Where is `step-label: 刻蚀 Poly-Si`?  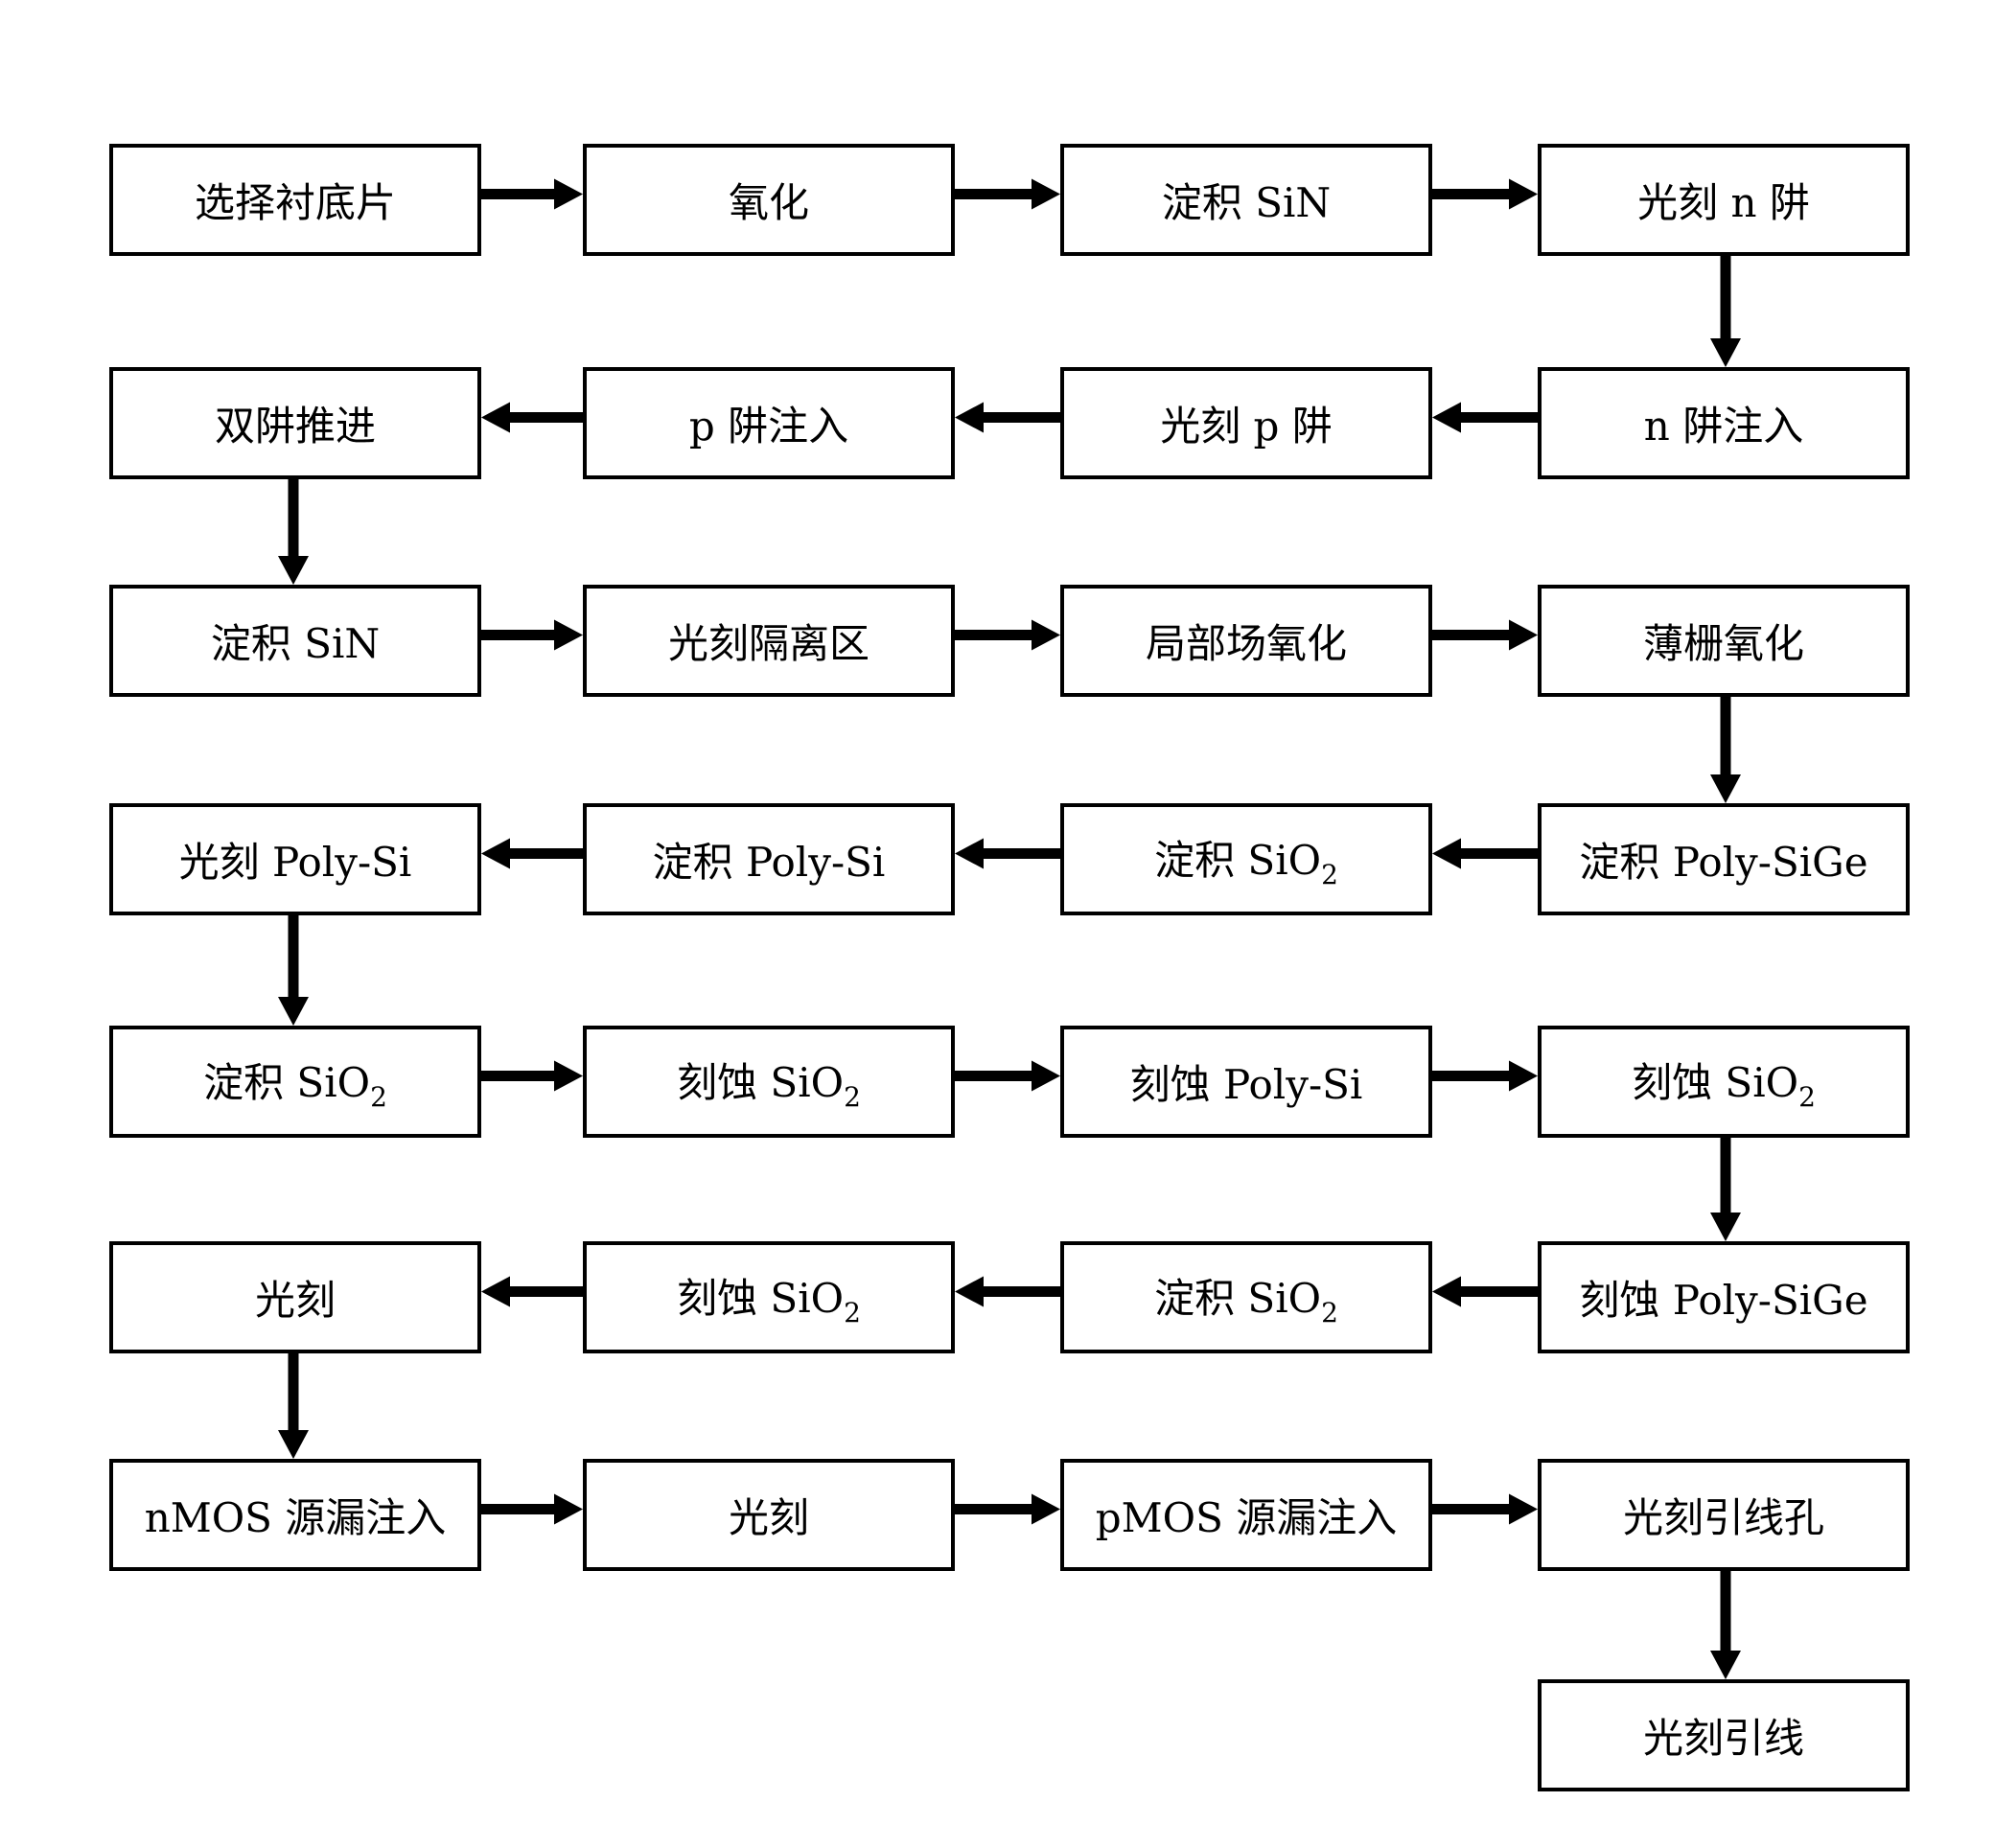
step-label: 刻蚀 Poly-Si is located at coordinates (1246, 1085).